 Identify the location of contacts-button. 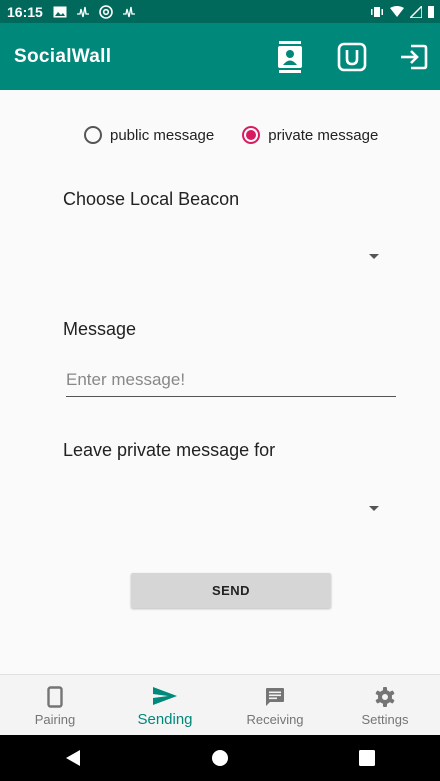
(290, 57).